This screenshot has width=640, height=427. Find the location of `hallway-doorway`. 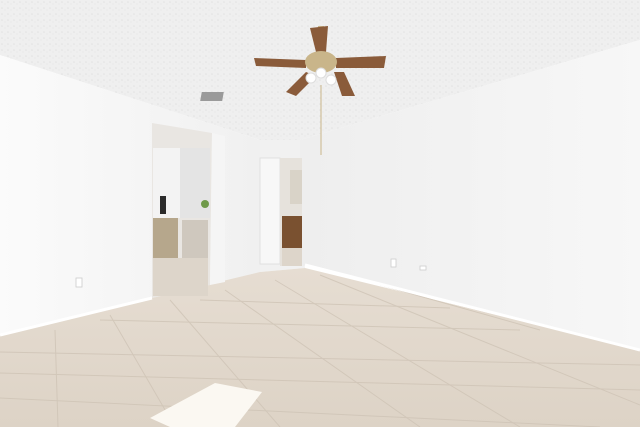

hallway-doorway is located at coordinates (280, 211).